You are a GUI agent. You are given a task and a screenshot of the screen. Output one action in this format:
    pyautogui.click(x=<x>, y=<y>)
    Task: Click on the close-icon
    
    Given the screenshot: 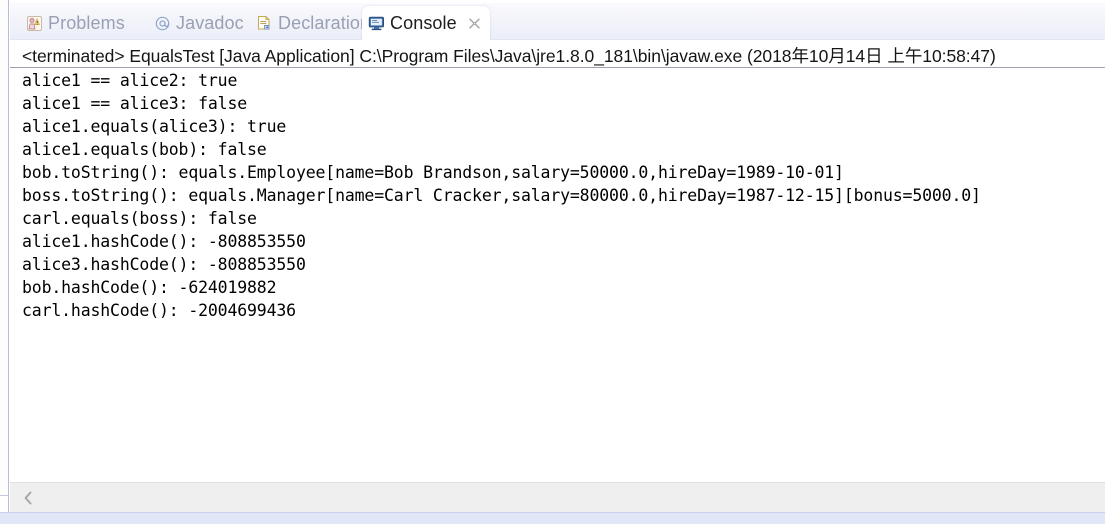 What is the action you would take?
    pyautogui.click(x=474, y=23)
    